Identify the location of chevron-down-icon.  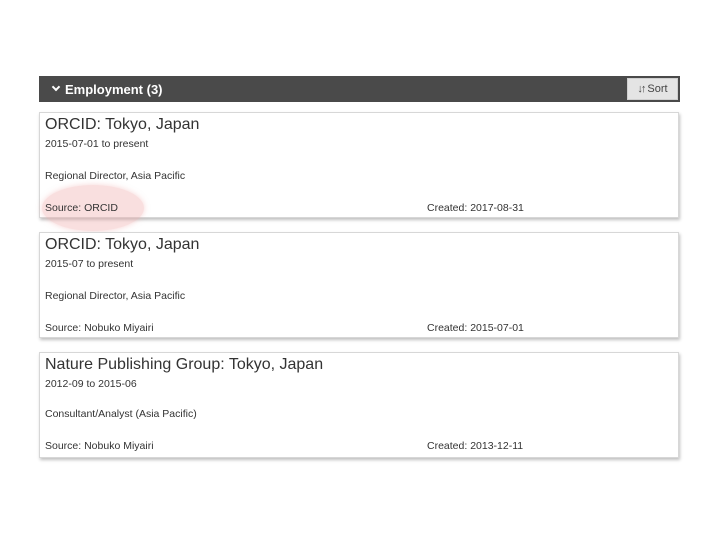
(56, 87).